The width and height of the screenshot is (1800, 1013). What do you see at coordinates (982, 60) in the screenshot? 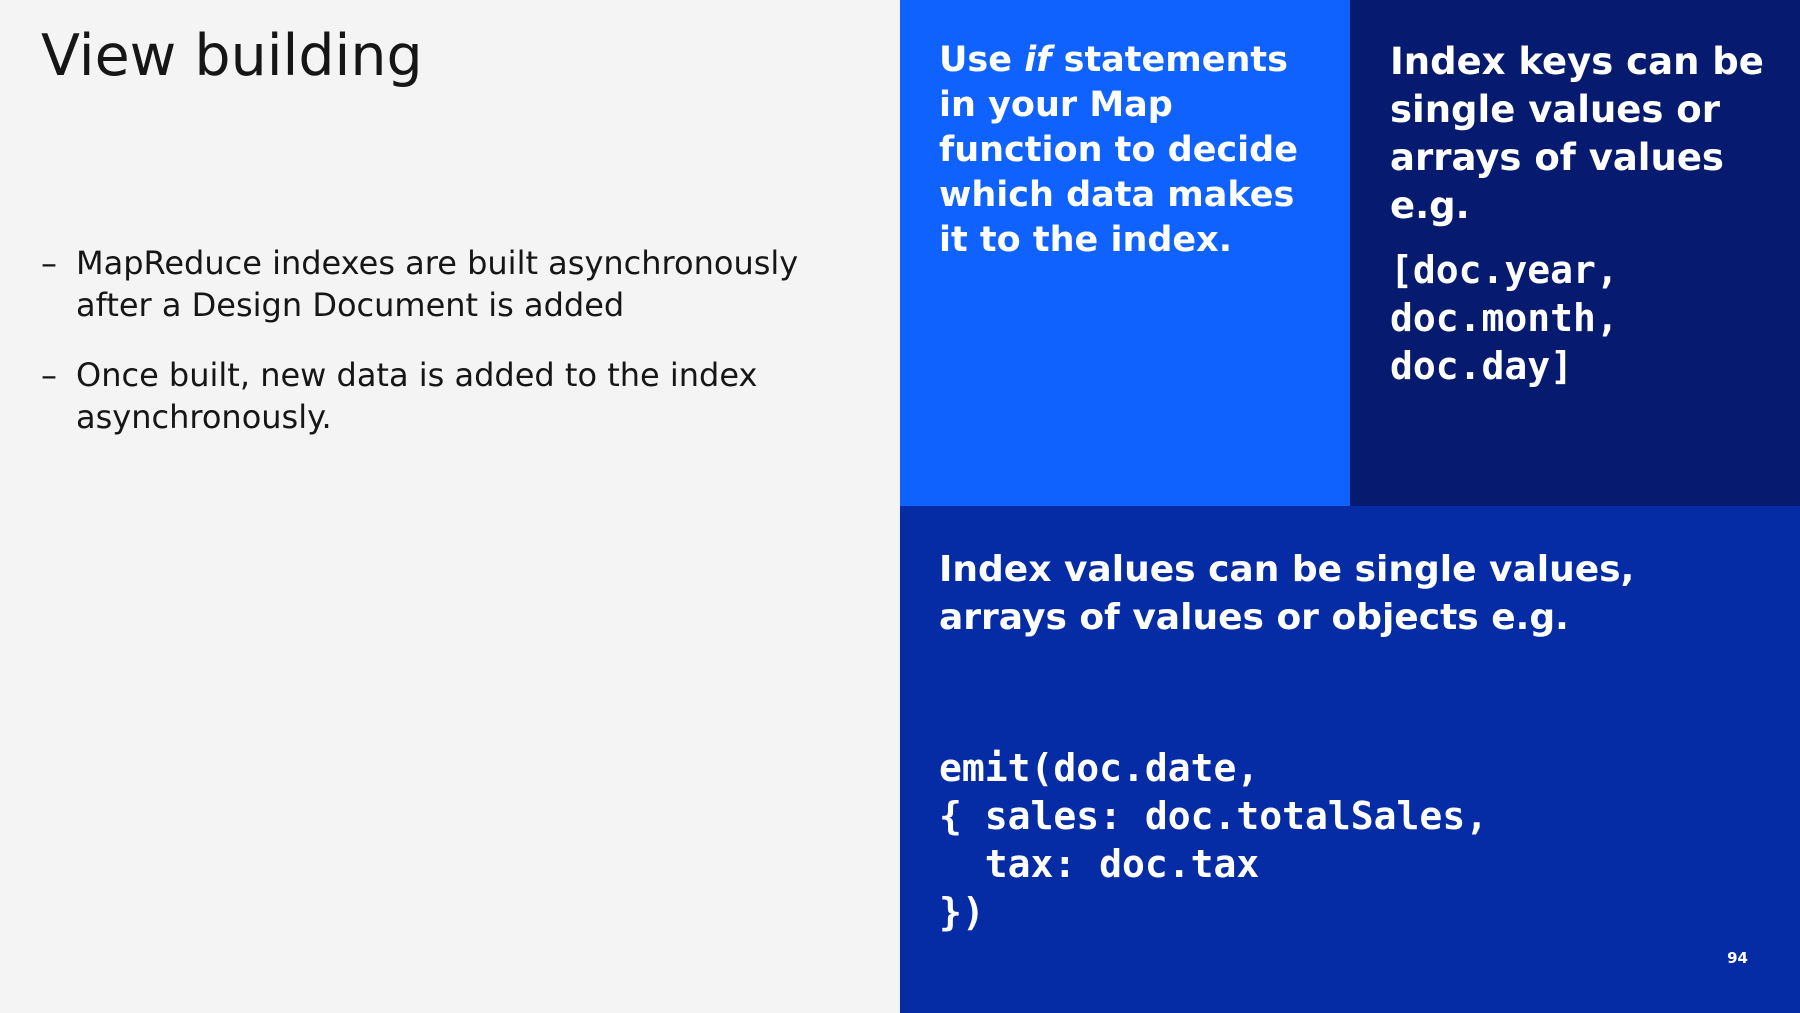
I see `text-segment: Use` at bounding box center [982, 60].